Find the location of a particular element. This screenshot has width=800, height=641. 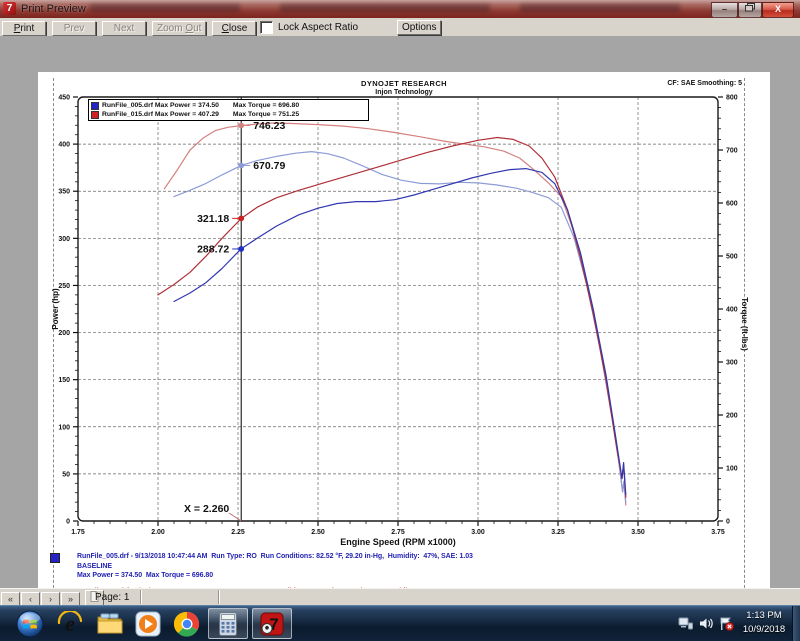

toolbar-buttons: Print Prev Next Zoom Out Close is located at coordinates (130, 27).